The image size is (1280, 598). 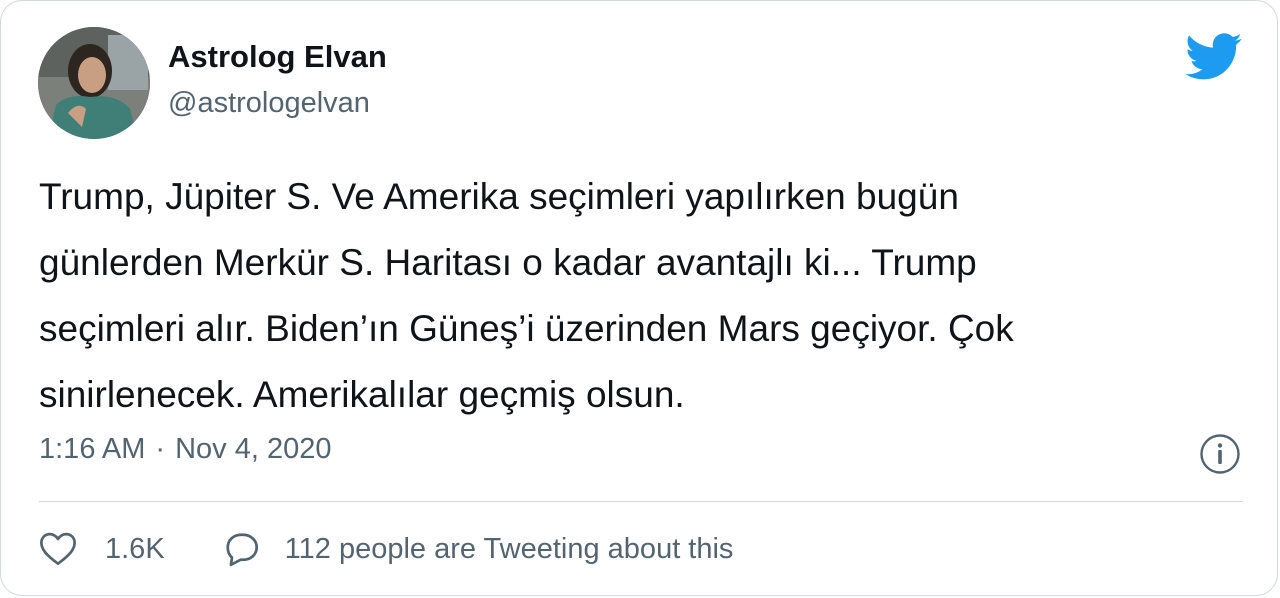 I want to click on like-count: 1.6K, so click(x=135, y=548).